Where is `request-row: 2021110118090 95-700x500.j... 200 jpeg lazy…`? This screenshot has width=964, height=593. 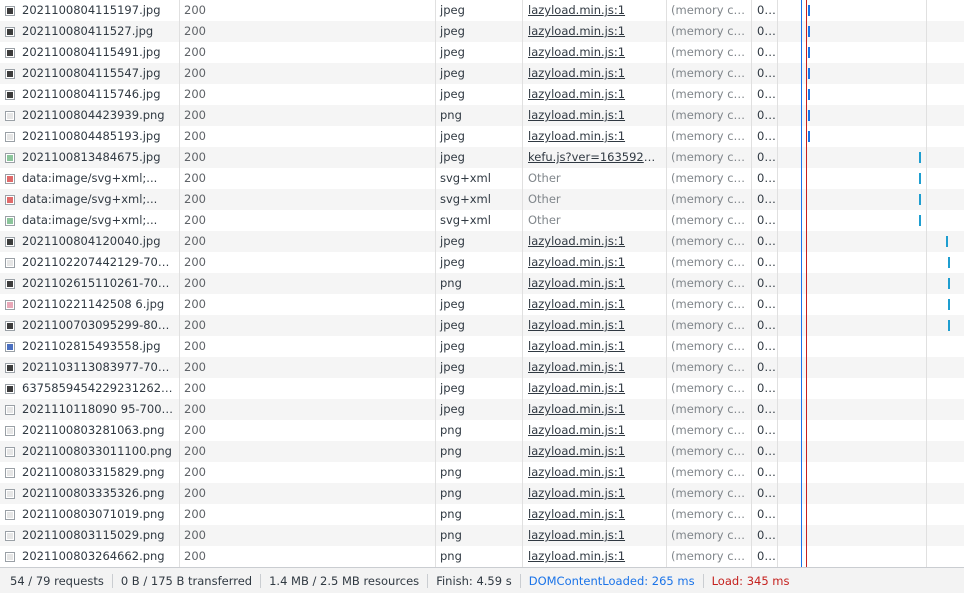 request-row: 2021110118090 95-700x500.j... 200 jpeg lazy… is located at coordinates (482, 409).